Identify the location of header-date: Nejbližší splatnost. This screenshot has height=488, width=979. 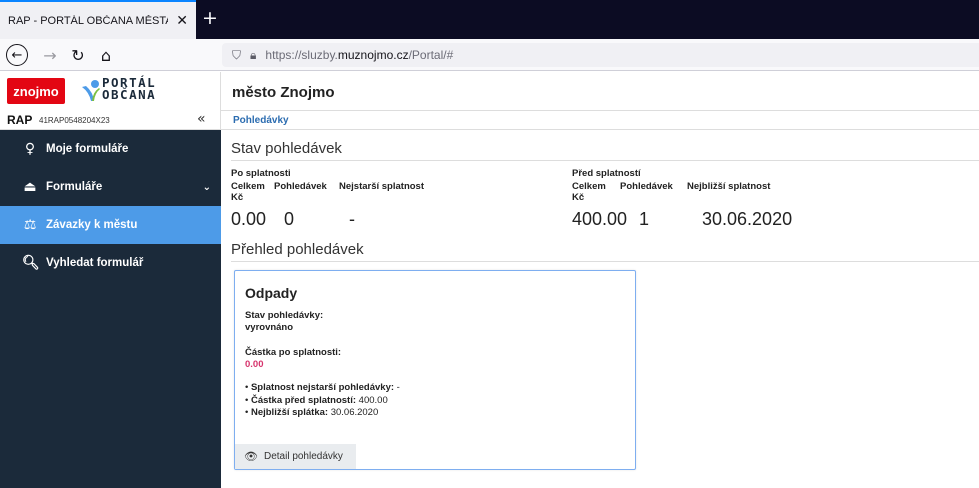
(729, 186).